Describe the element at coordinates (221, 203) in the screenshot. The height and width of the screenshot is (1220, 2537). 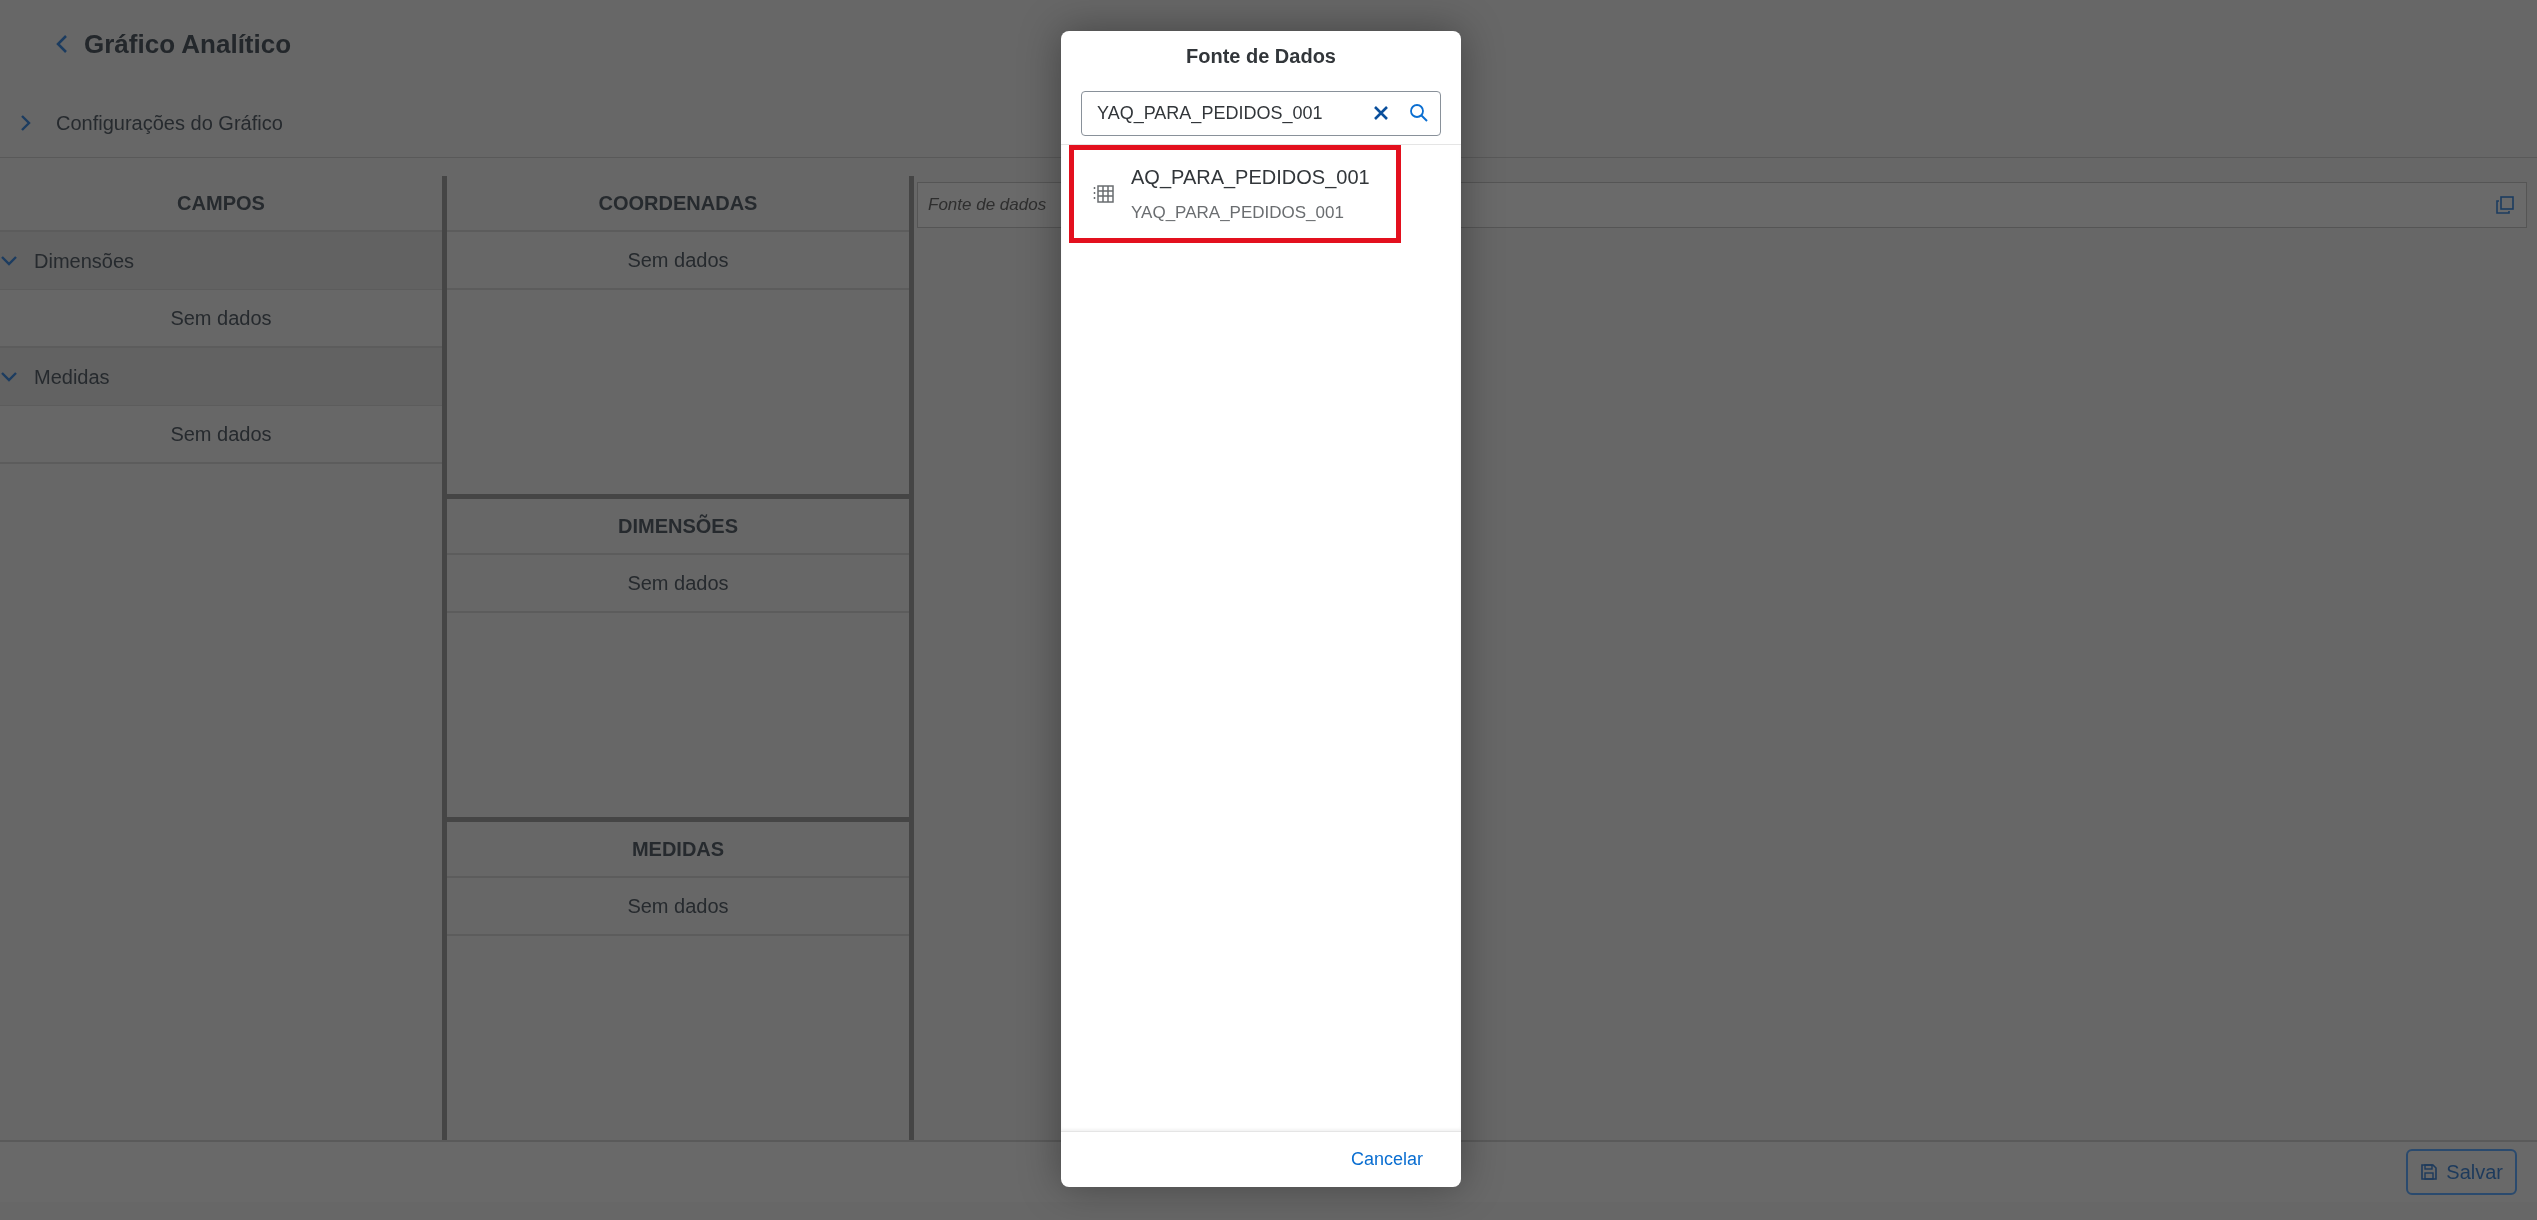
I see `column-heading: CAMPOS` at that location.